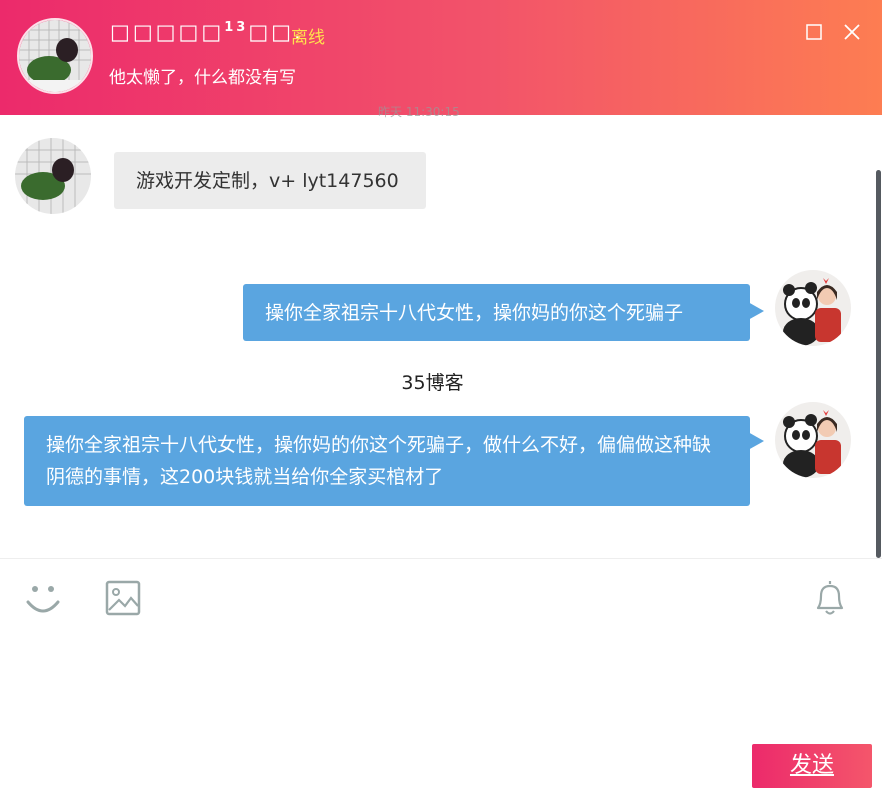 This screenshot has height=788, width=882. I want to click on message-input, so click(440, 680).